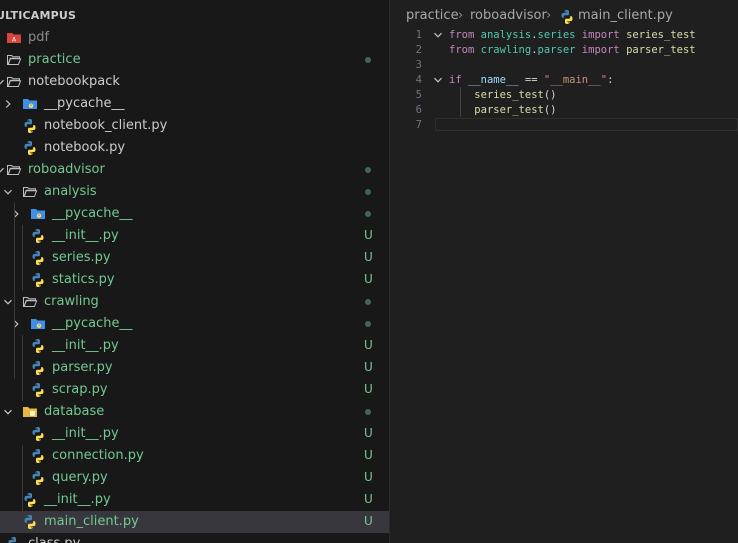 The width and height of the screenshot is (738, 543). Describe the element at coordinates (564, 65) in the screenshot. I see `code-line: 3` at that location.